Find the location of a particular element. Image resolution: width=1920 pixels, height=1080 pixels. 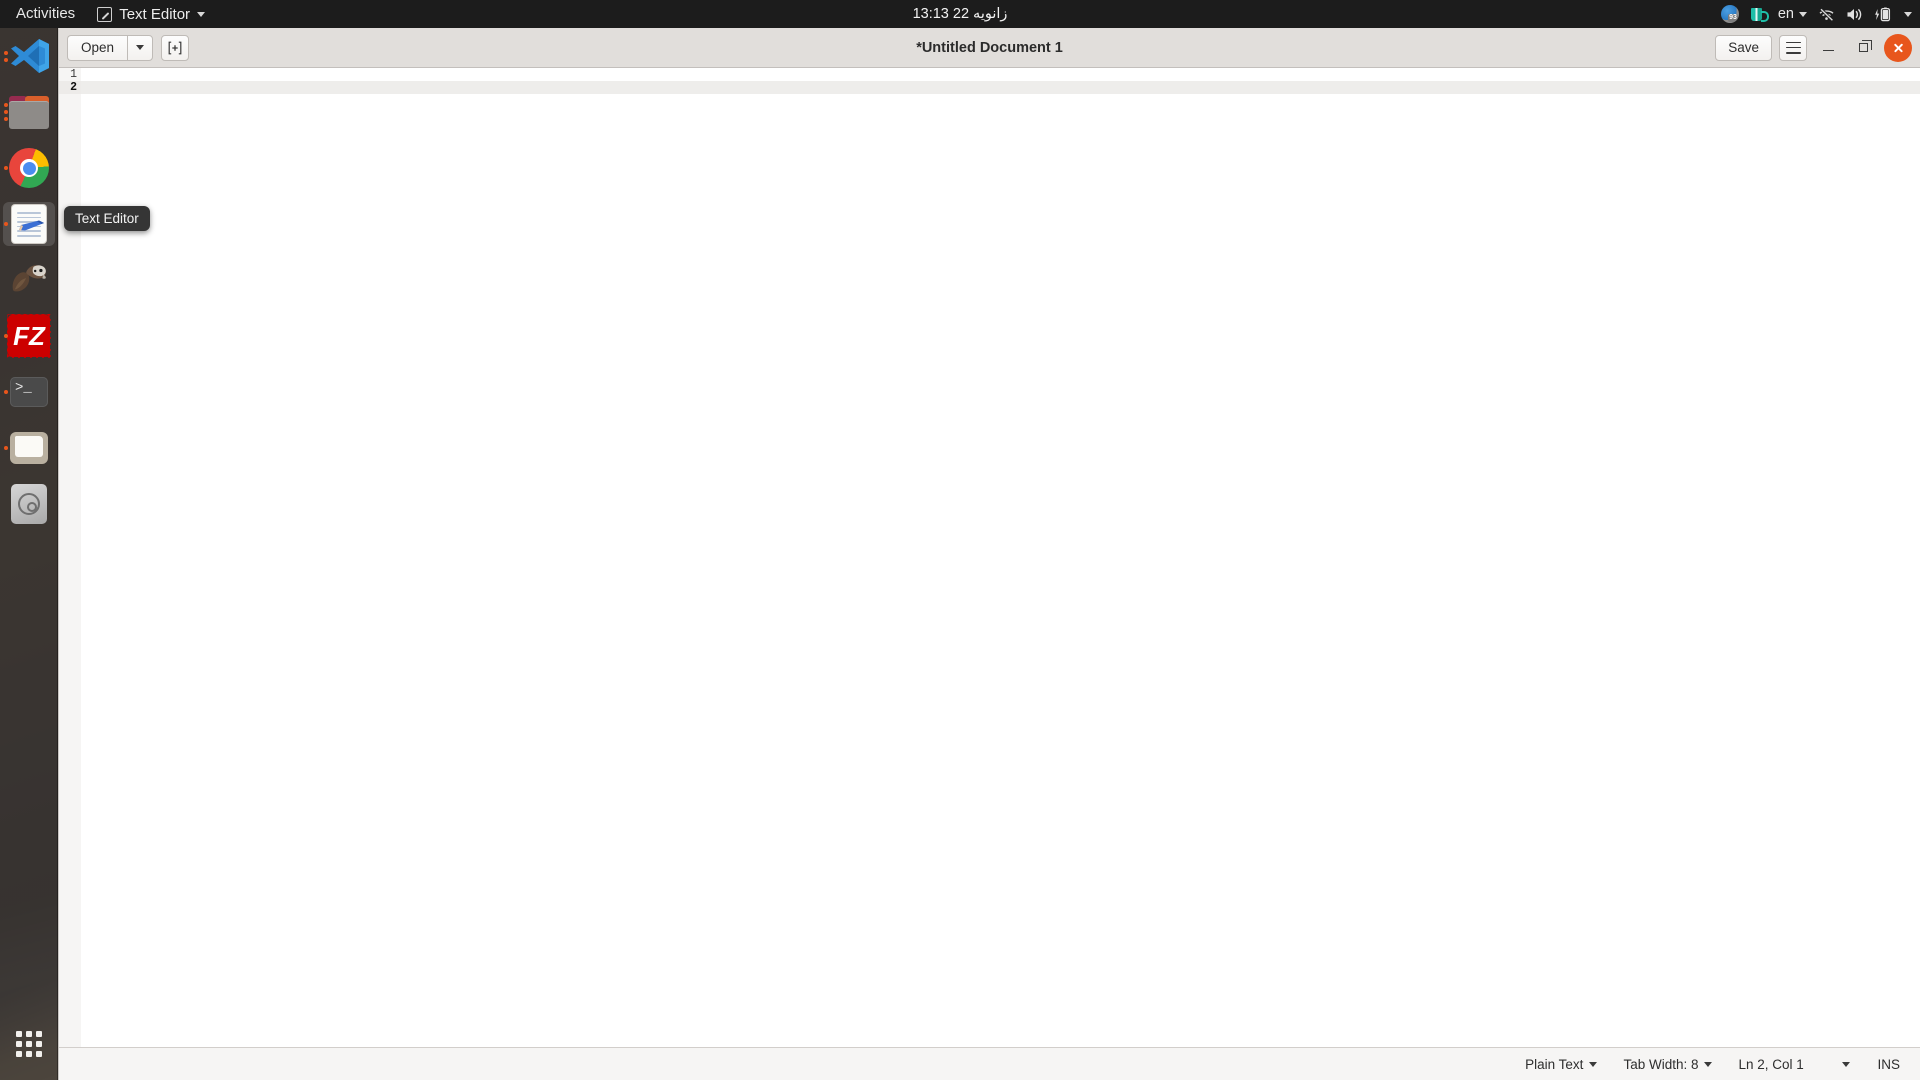

filezilla-icon: FZ is located at coordinates (29, 336).